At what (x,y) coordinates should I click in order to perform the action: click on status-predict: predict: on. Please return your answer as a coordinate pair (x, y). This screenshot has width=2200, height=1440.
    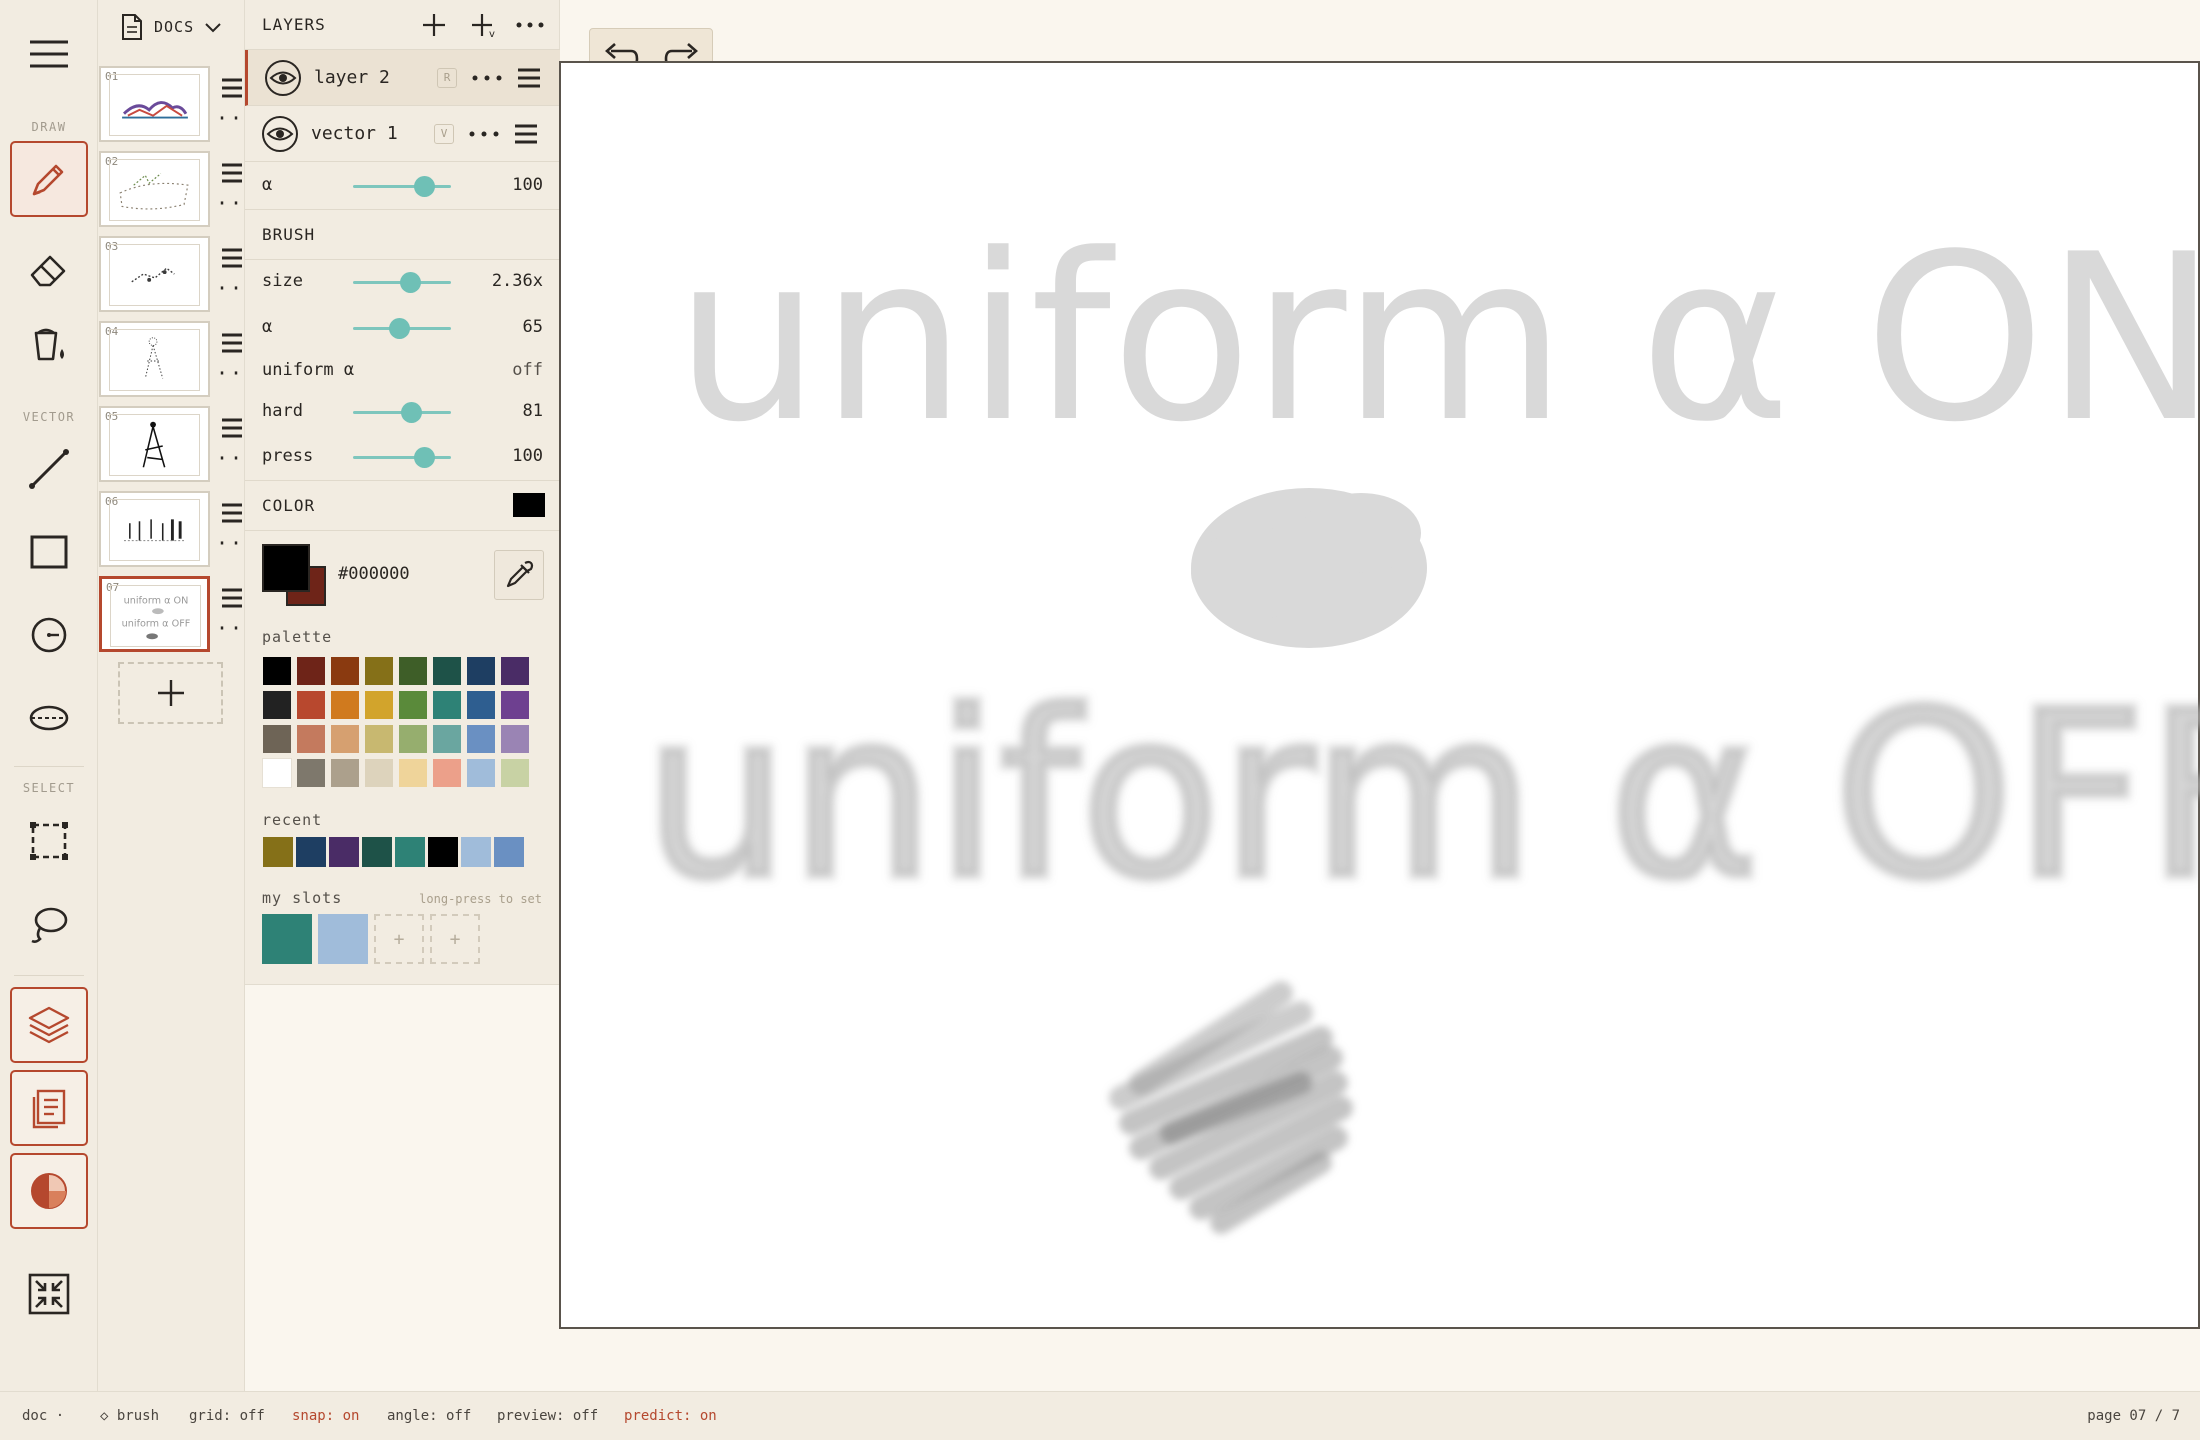
    Looking at the image, I should click on (670, 1416).